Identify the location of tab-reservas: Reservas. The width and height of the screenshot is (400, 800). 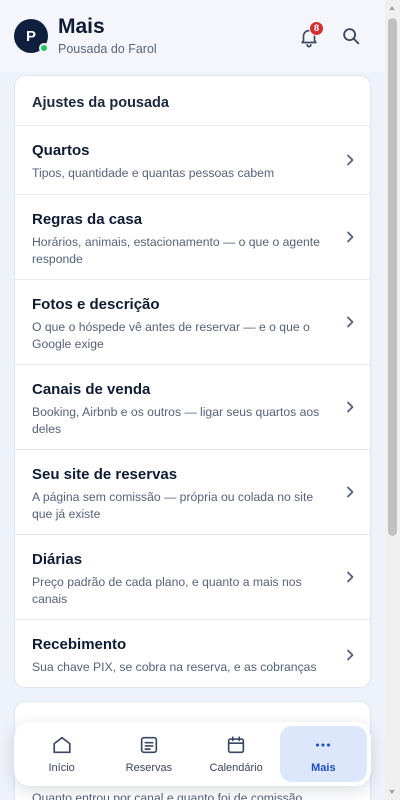
(148, 754).